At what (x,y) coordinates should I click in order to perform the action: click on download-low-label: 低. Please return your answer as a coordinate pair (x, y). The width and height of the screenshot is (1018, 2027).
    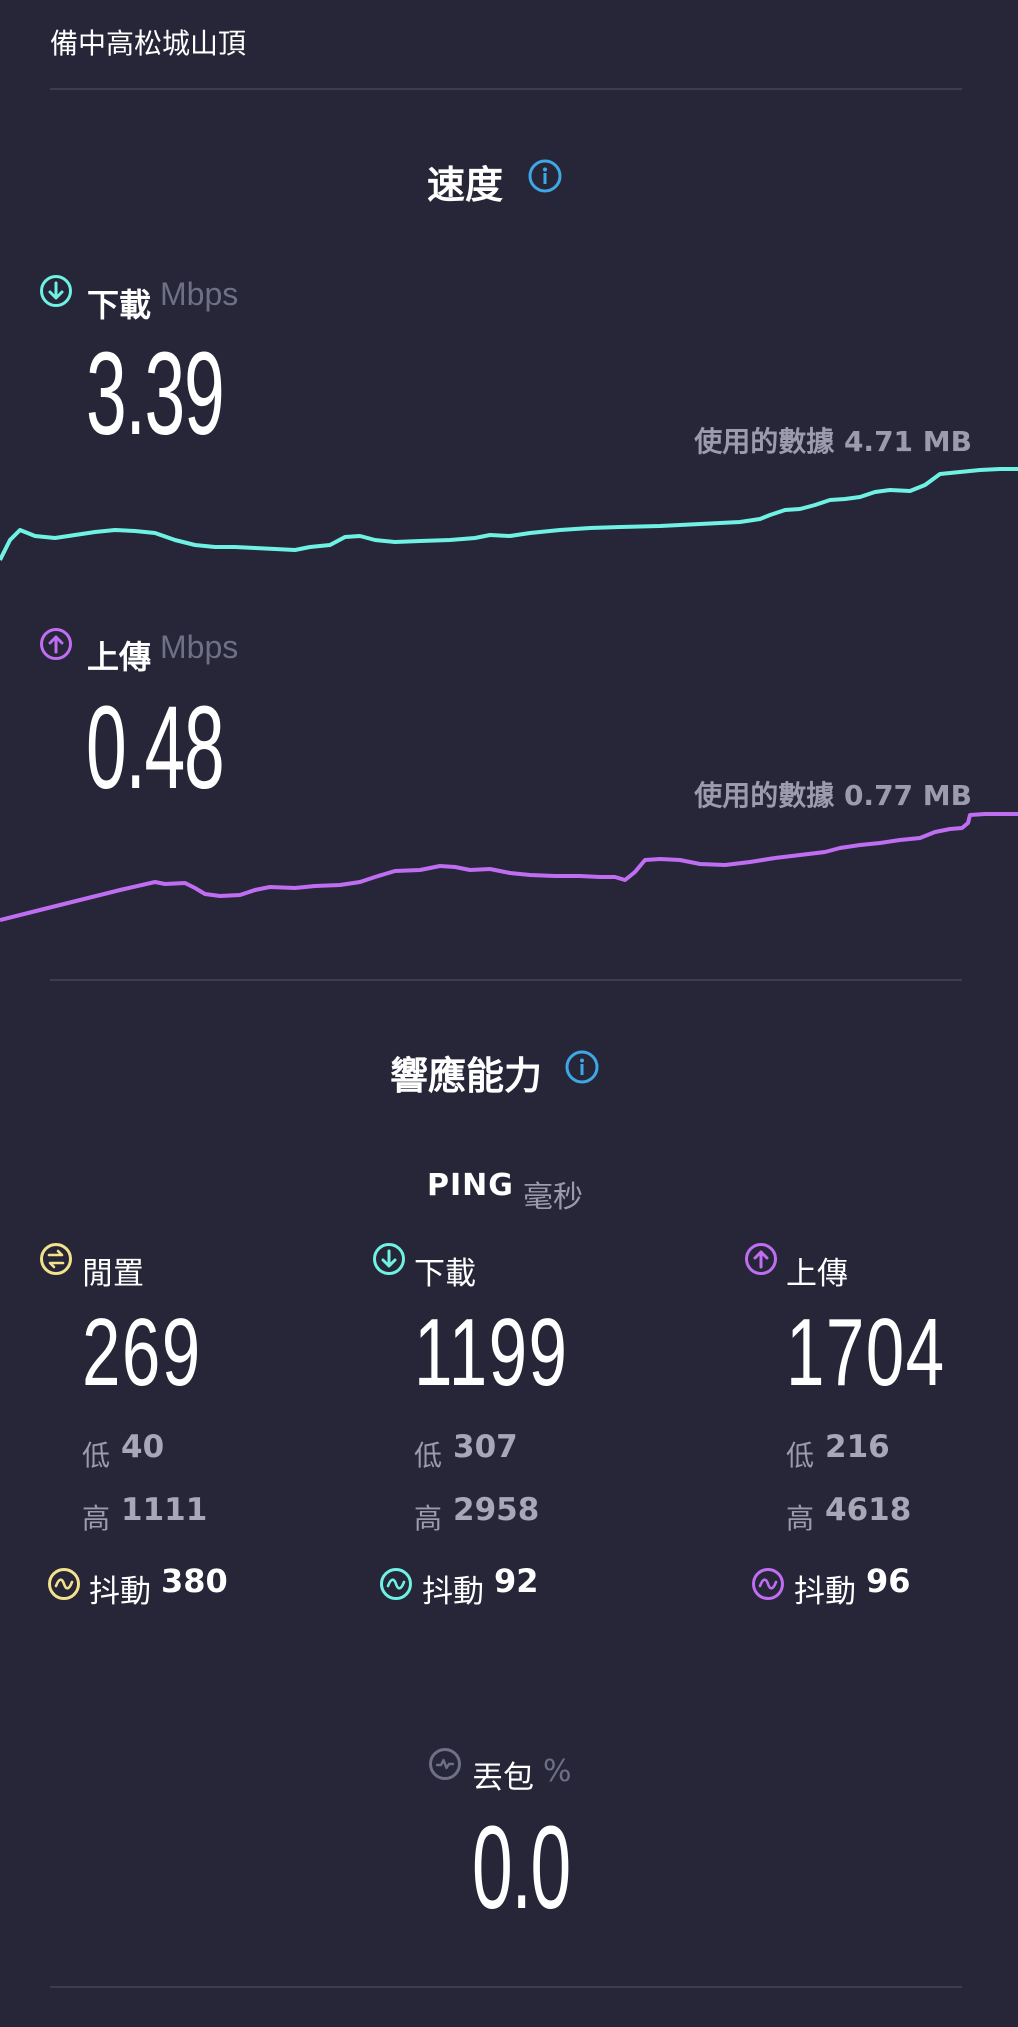
    Looking at the image, I should click on (428, 1455).